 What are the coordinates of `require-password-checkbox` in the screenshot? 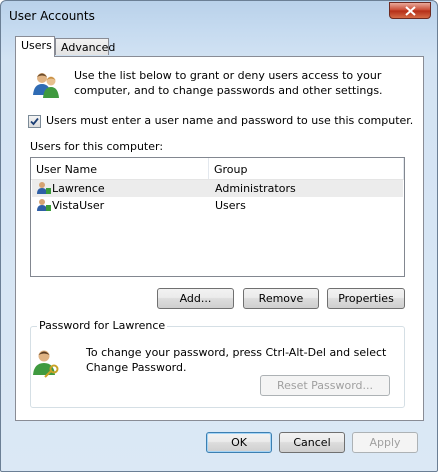 It's located at (34, 121).